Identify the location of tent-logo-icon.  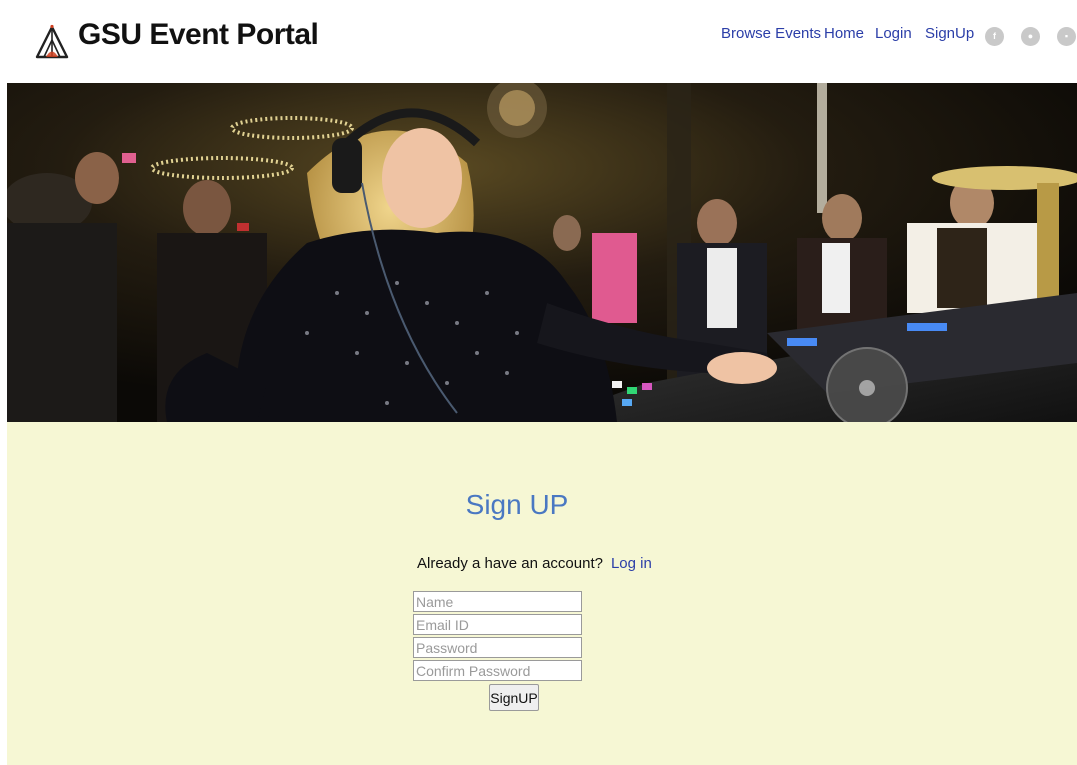
(52, 42).